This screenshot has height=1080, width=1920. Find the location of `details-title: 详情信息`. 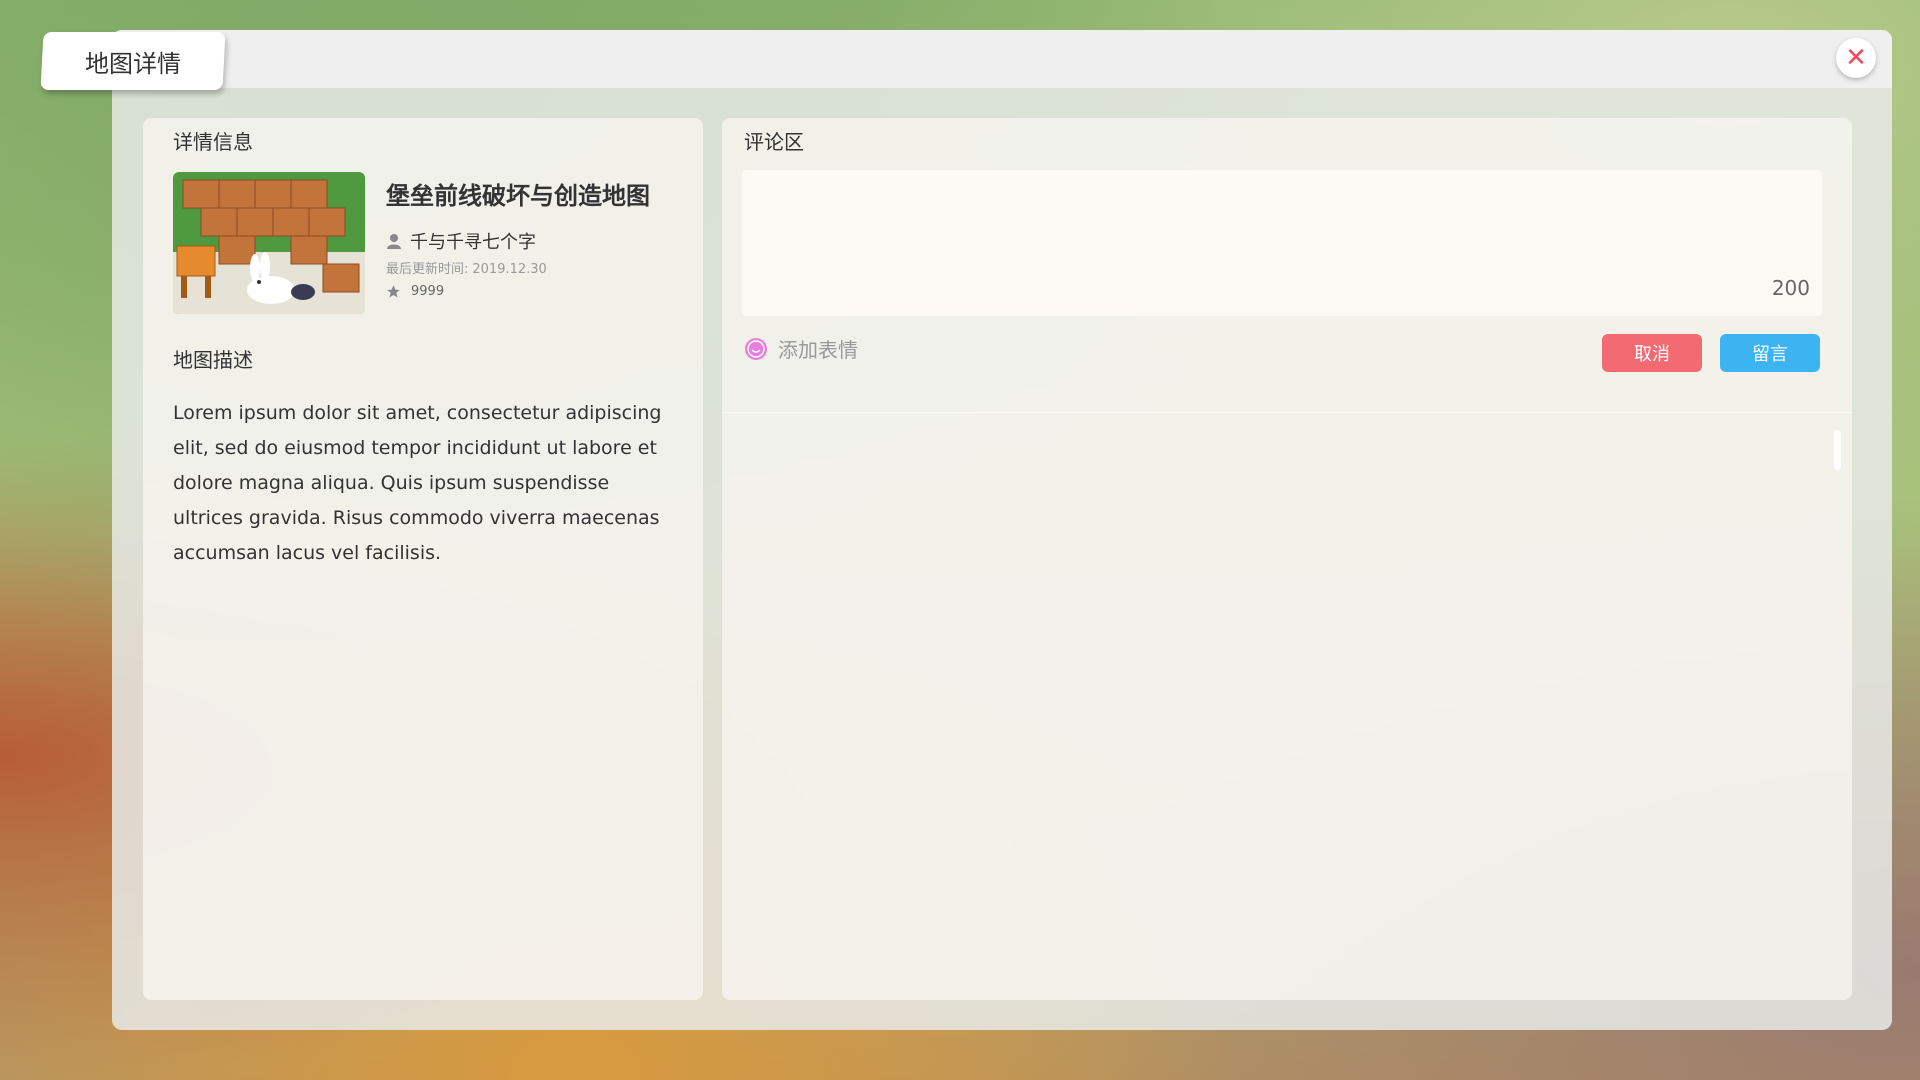

details-title: 详情信息 is located at coordinates (213, 142).